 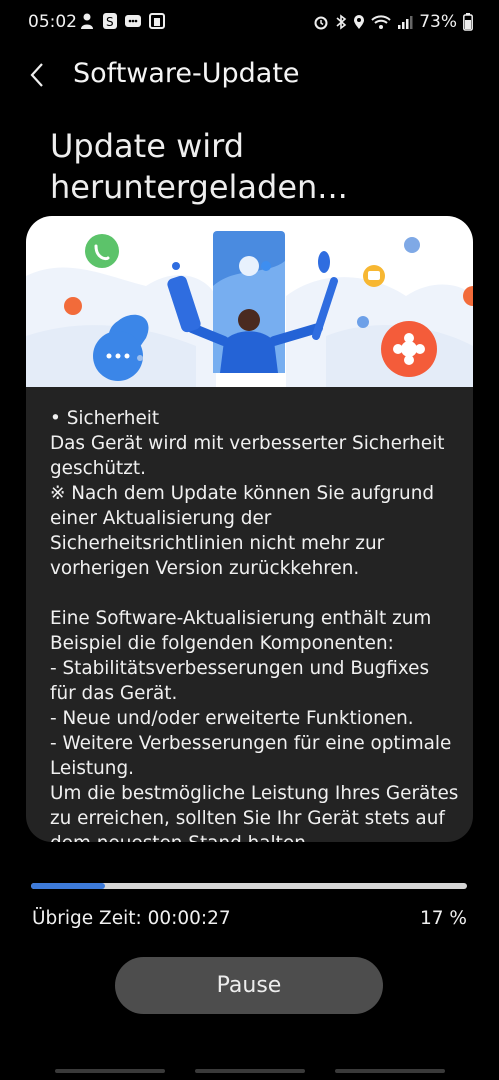 What do you see at coordinates (52, 22) in the screenshot?
I see `status-time: 05:02` at bounding box center [52, 22].